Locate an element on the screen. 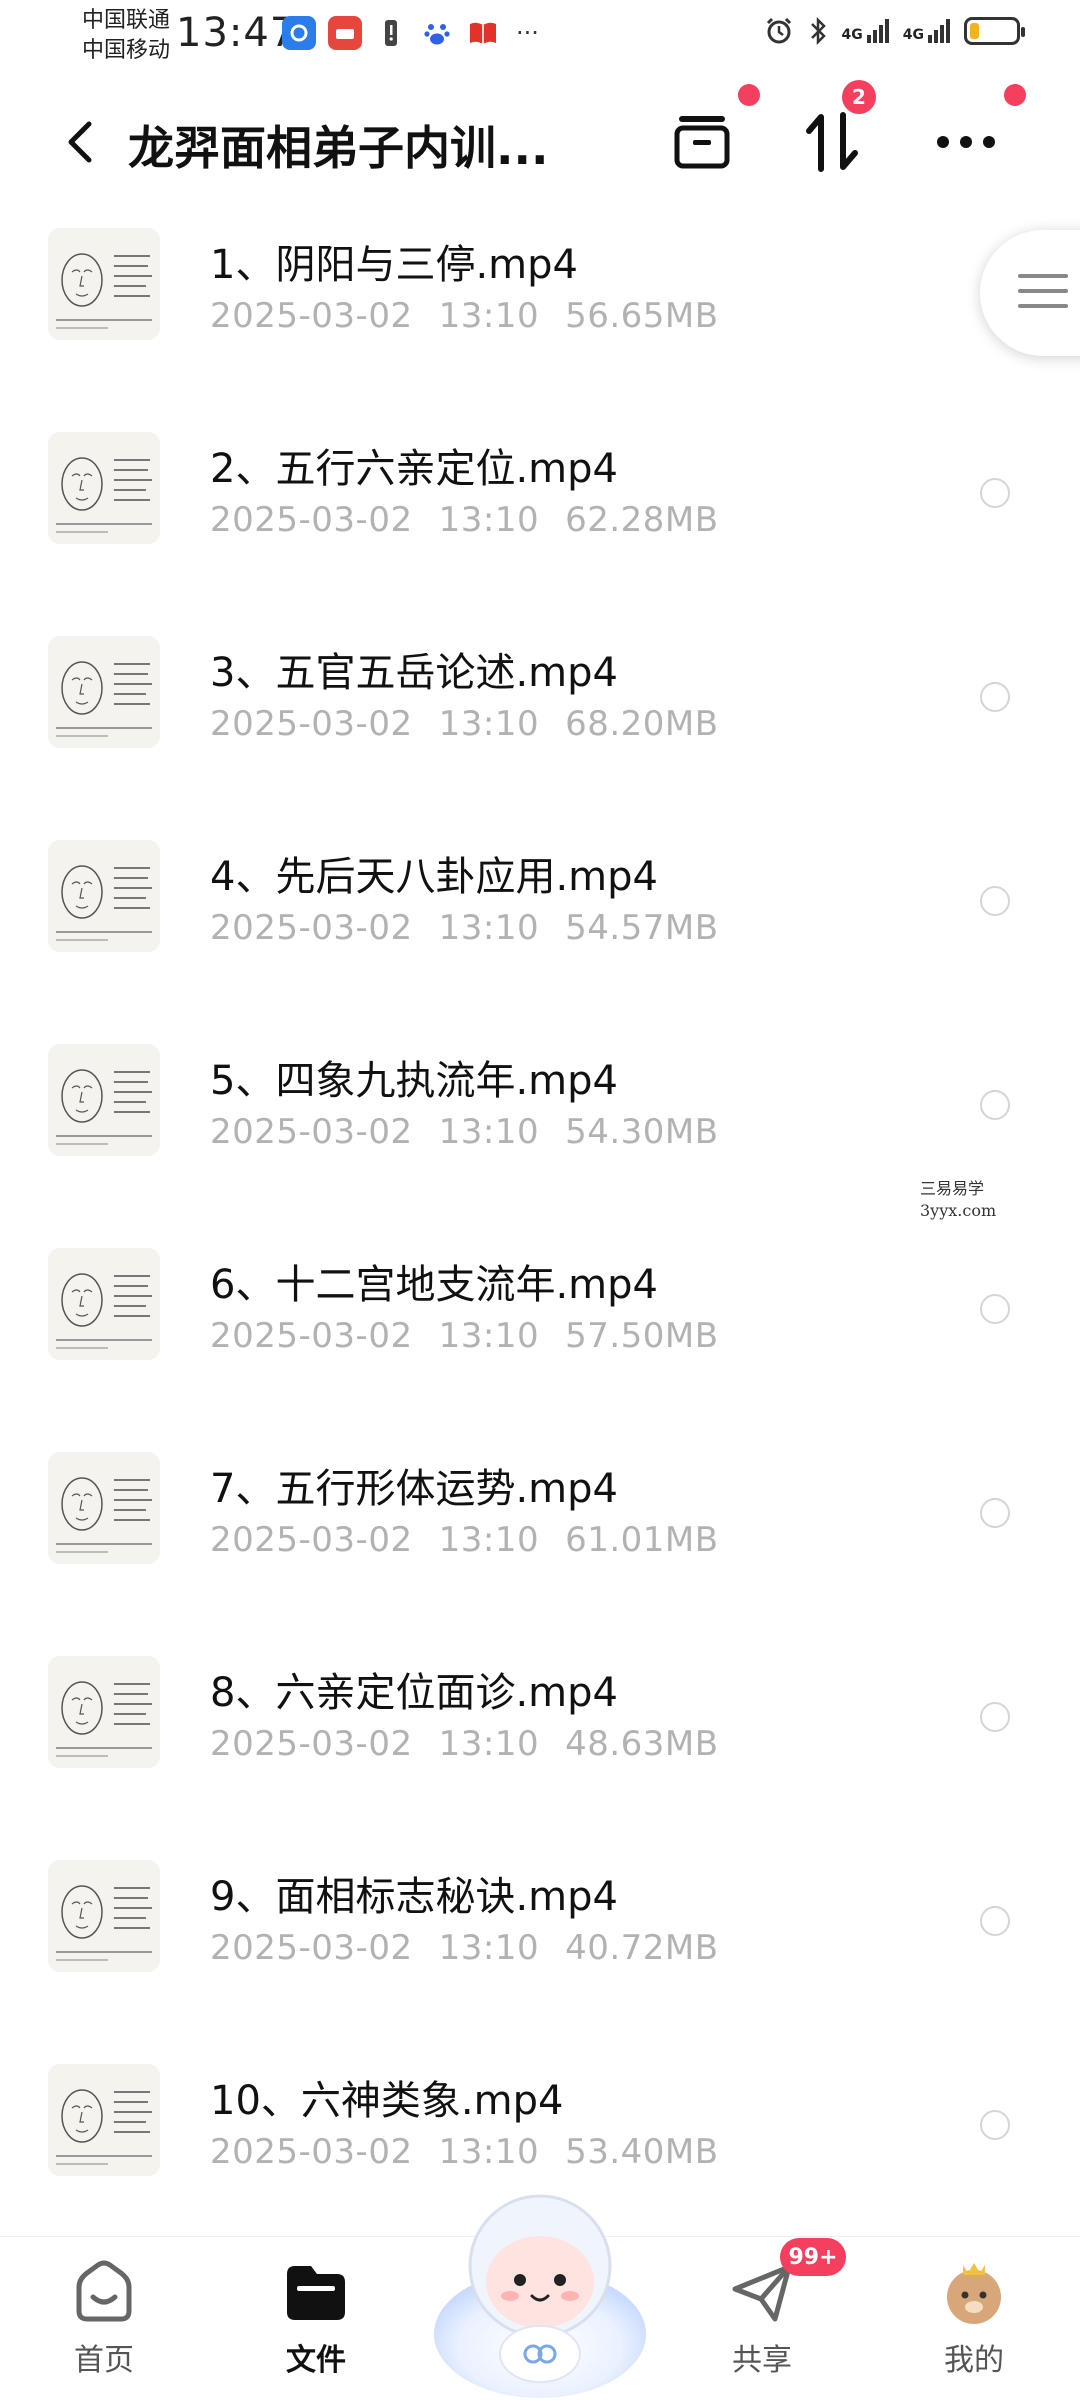  carrier-2: 中国移动 is located at coordinates (126, 50).